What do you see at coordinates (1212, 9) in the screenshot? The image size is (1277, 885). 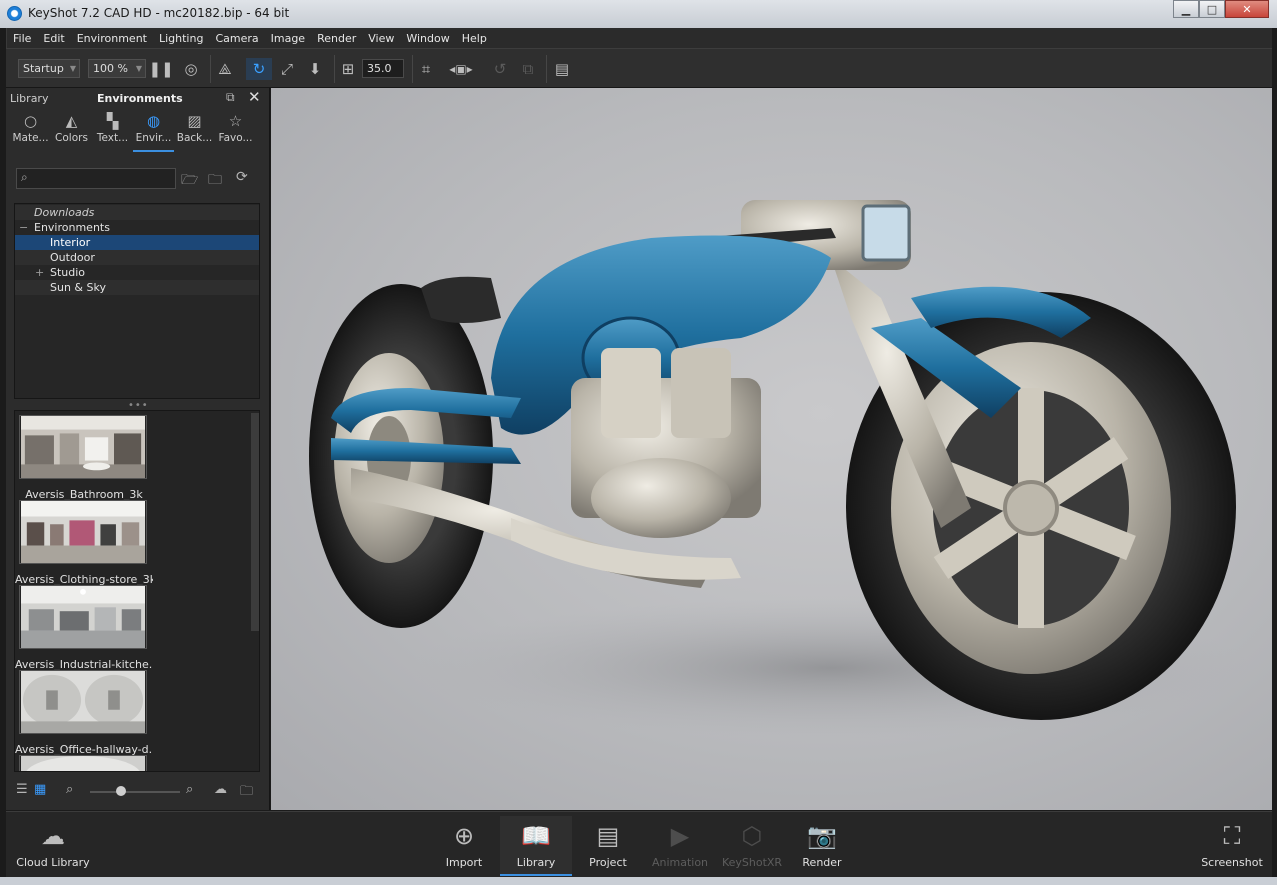 I see `maximize-button: □` at bounding box center [1212, 9].